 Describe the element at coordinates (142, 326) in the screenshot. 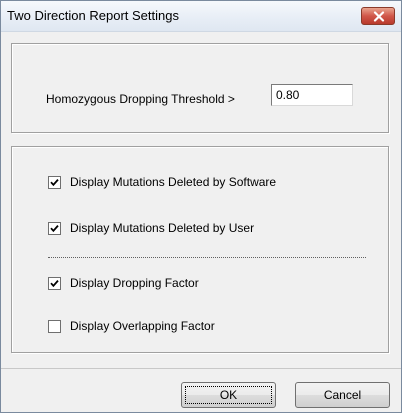

I see `option-label: Display Overlapping Factor` at that location.